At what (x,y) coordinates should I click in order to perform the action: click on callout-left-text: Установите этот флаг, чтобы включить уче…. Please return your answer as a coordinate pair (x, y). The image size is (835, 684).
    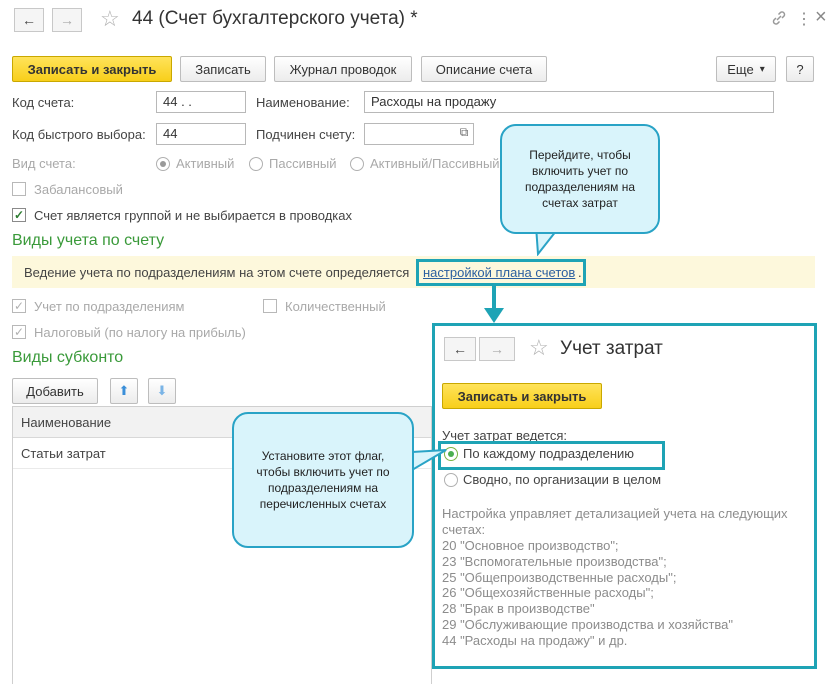
    Looking at the image, I should click on (323, 480).